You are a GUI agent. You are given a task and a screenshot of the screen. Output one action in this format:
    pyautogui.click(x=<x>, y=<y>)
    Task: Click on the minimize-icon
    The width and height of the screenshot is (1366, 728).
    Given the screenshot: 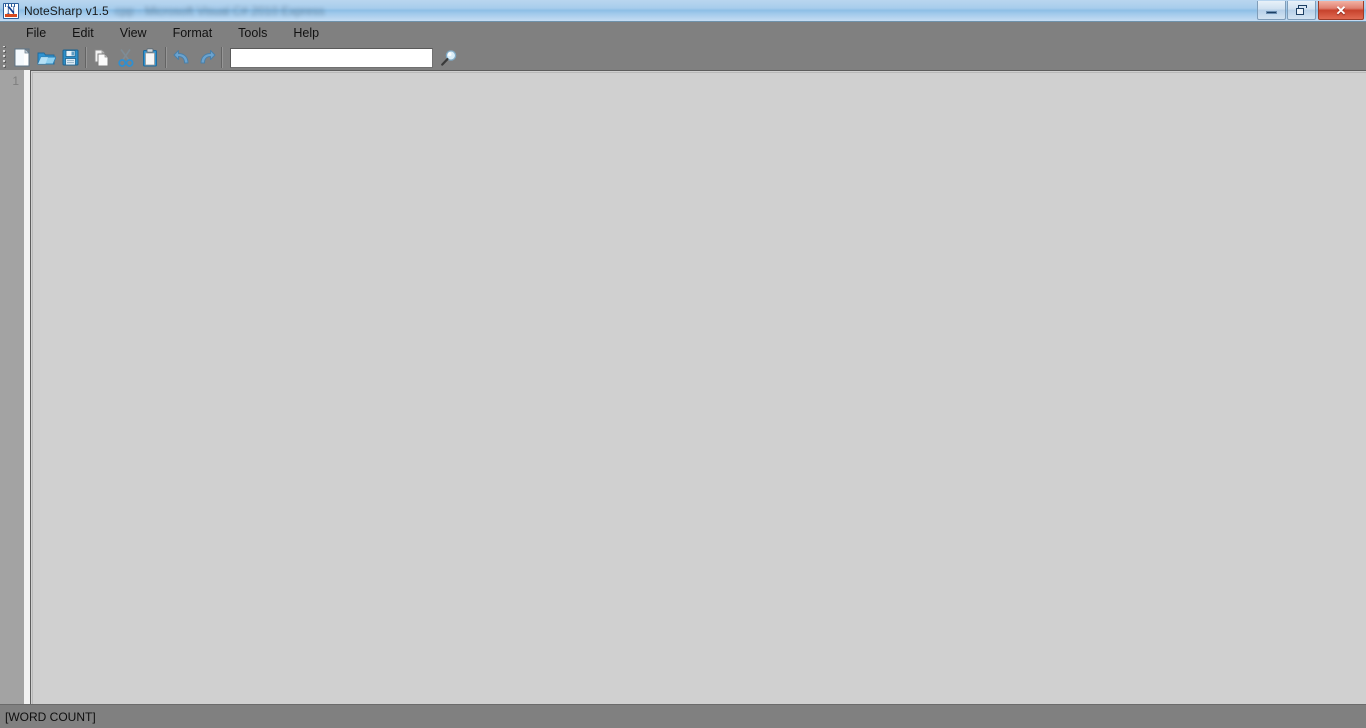 What is the action you would take?
    pyautogui.click(x=1271, y=12)
    